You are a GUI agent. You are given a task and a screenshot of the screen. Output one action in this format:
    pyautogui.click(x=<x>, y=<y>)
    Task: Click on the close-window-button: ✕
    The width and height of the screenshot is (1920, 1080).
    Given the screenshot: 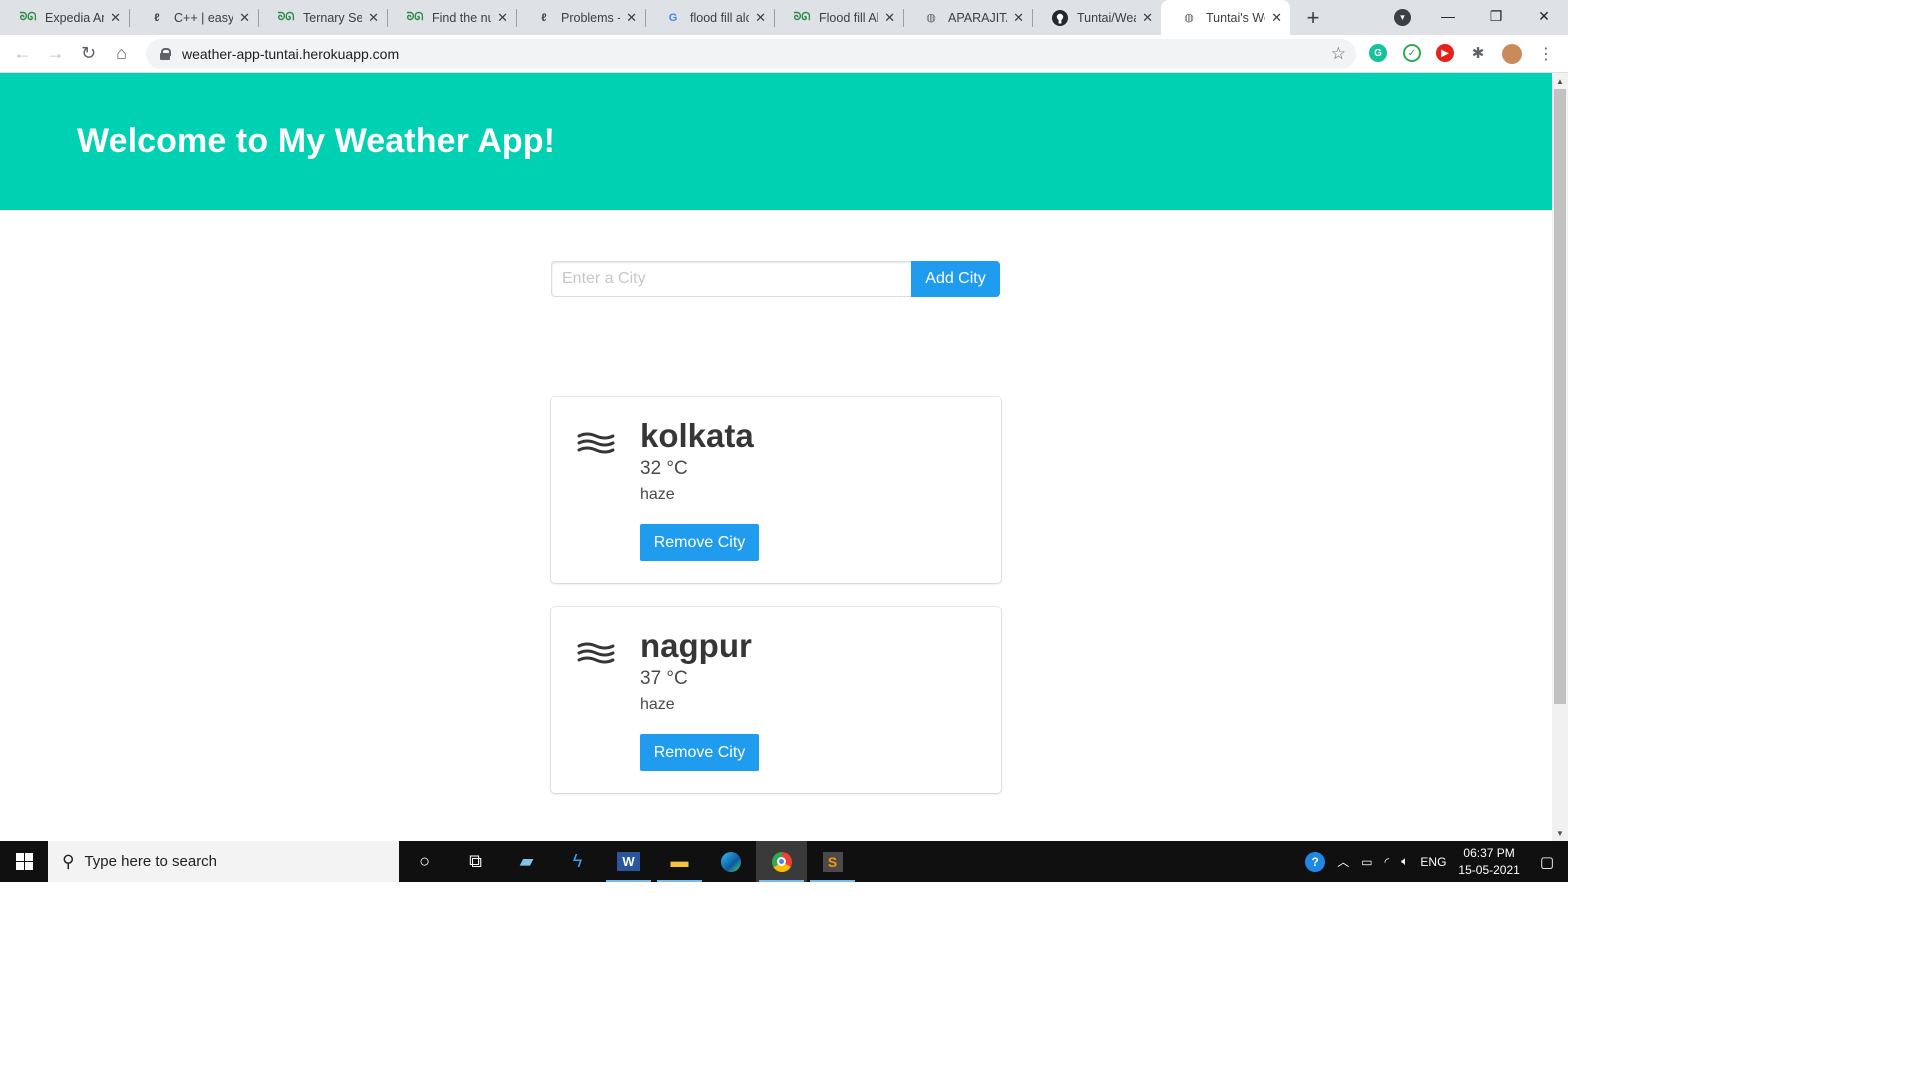 What is the action you would take?
    pyautogui.click(x=1544, y=16)
    